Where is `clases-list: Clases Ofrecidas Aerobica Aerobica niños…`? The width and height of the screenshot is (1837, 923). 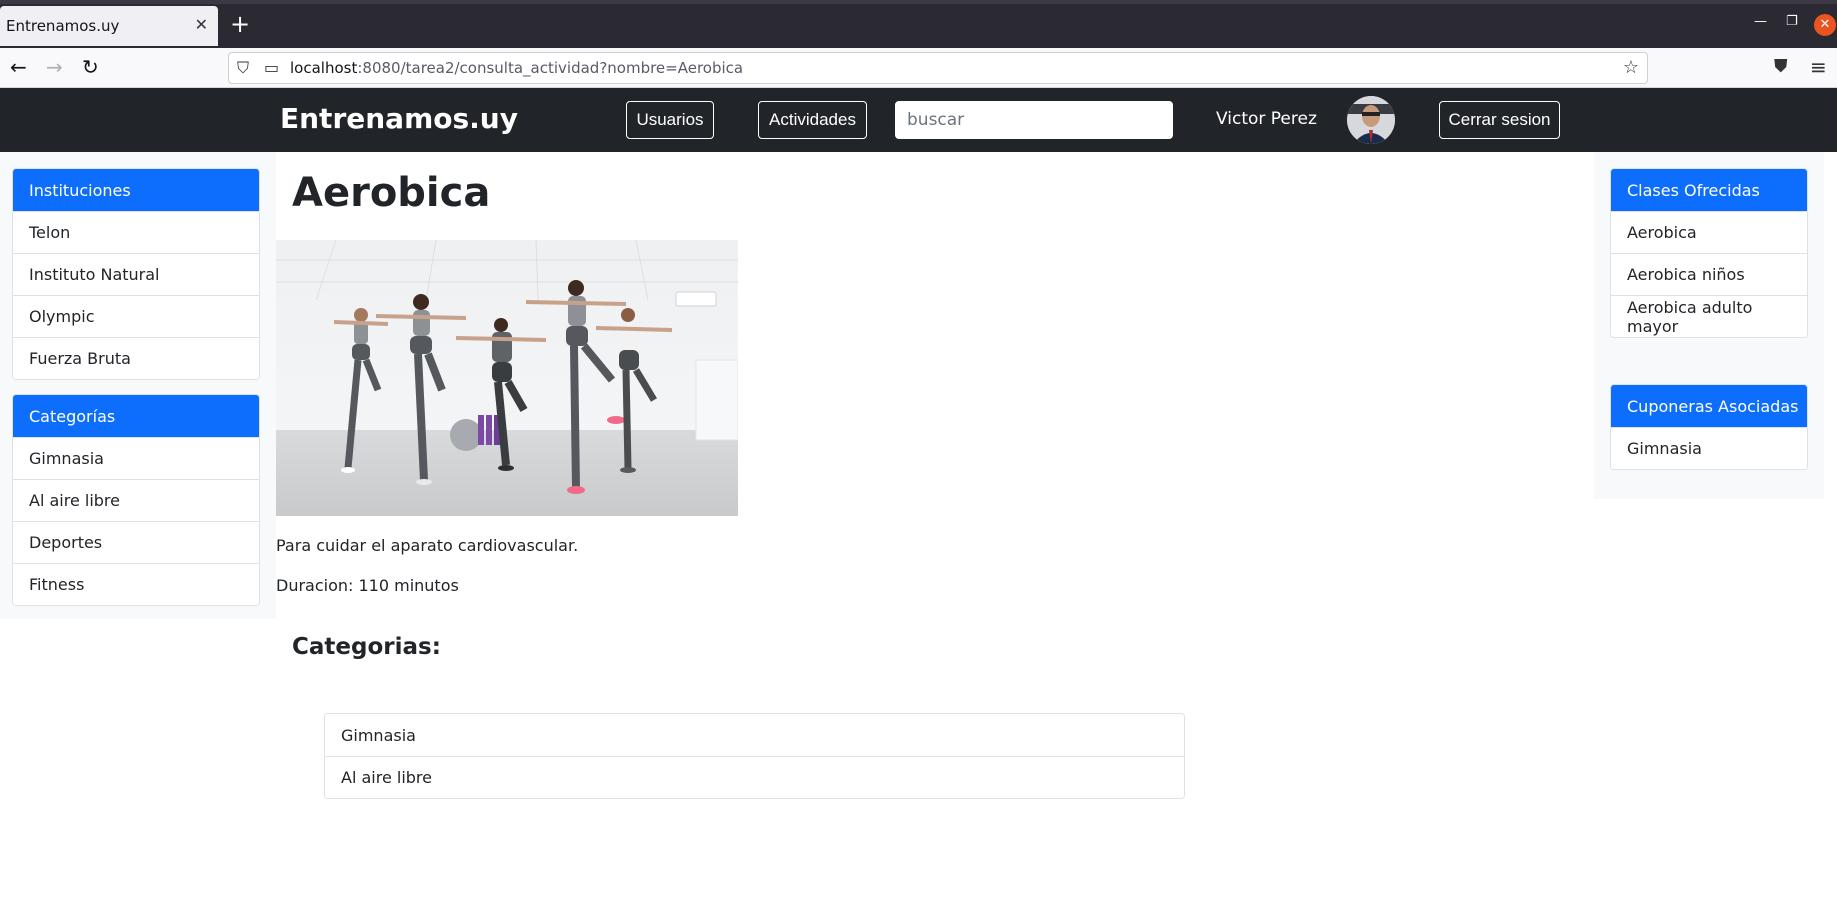
clases-list: Clases Ofrecidas Aerobica Aerobica niños… is located at coordinates (1709, 253).